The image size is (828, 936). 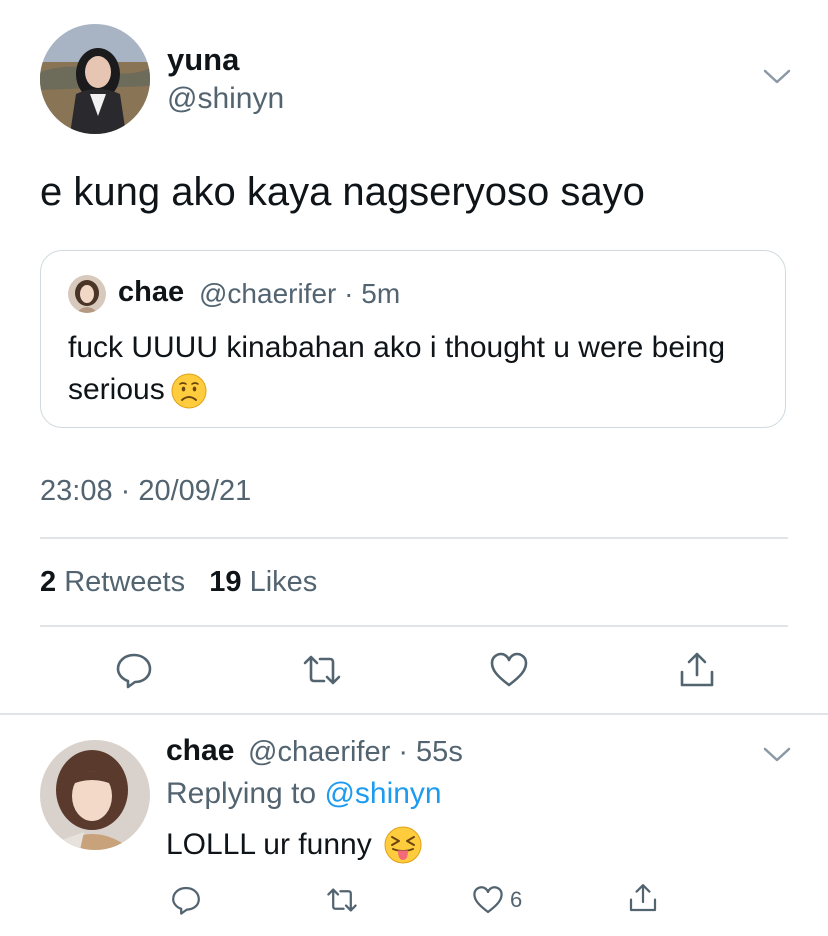 I want to click on quoted-author-avatar, so click(x=87, y=294).